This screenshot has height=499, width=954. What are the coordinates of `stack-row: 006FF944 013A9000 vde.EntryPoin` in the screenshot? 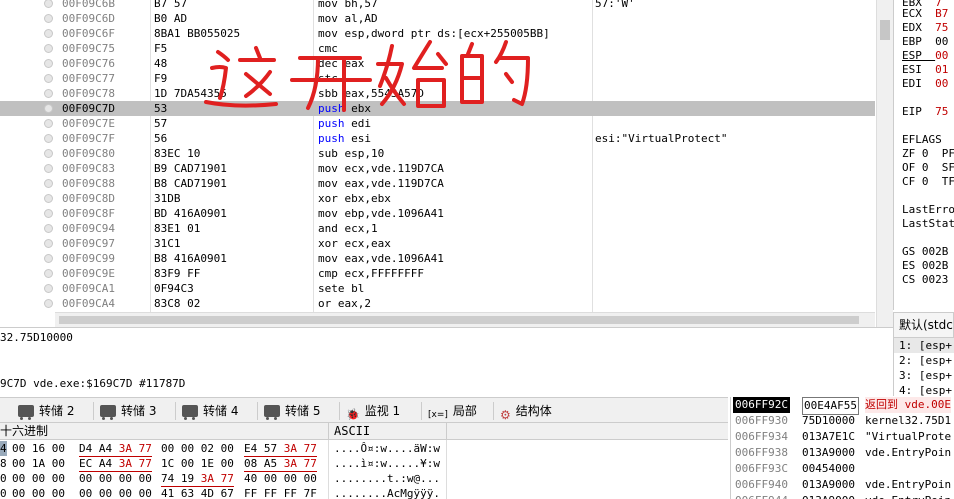 It's located at (842, 496).